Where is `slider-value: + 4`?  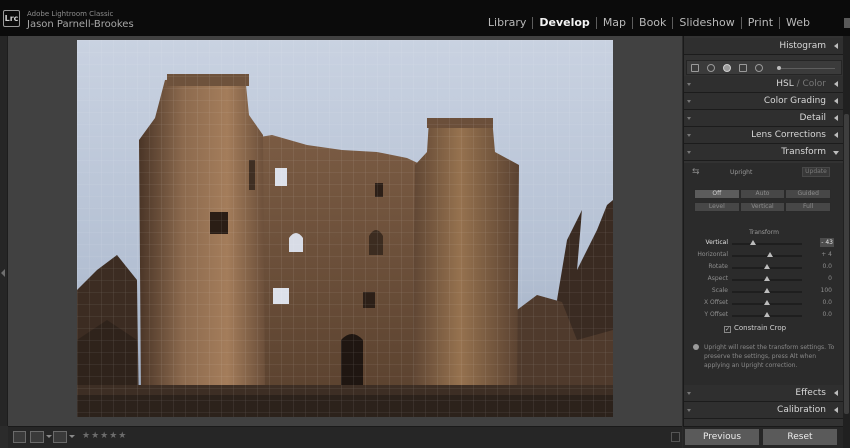 slider-value: + 4 is located at coordinates (826, 254).